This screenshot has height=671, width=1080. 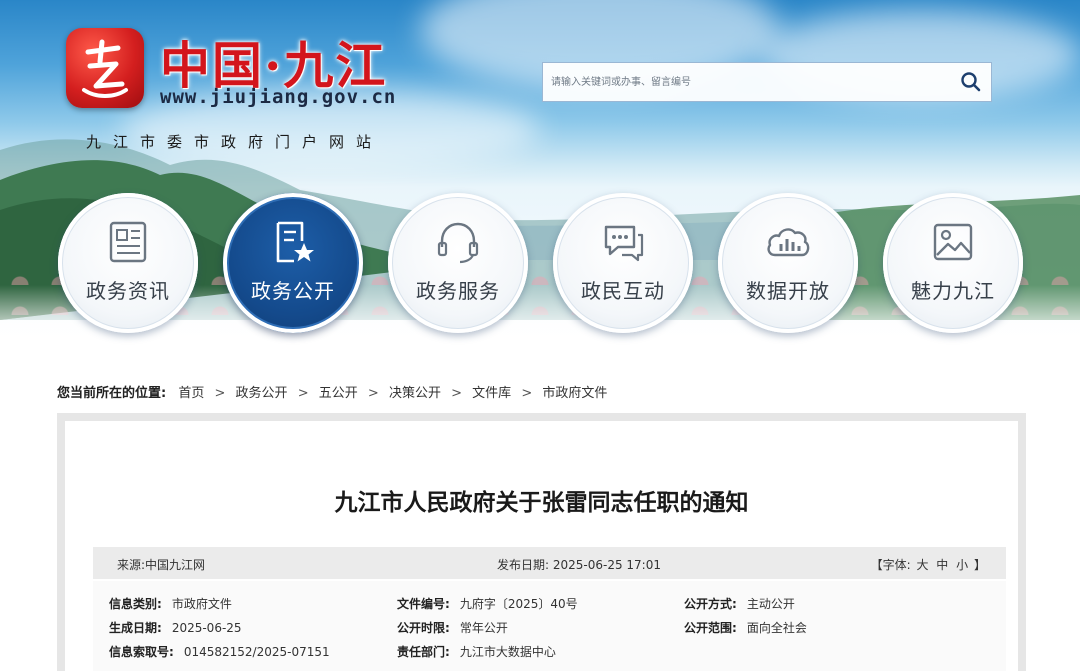 I want to click on font-size-close-bracket: 】, so click(x=979, y=565).